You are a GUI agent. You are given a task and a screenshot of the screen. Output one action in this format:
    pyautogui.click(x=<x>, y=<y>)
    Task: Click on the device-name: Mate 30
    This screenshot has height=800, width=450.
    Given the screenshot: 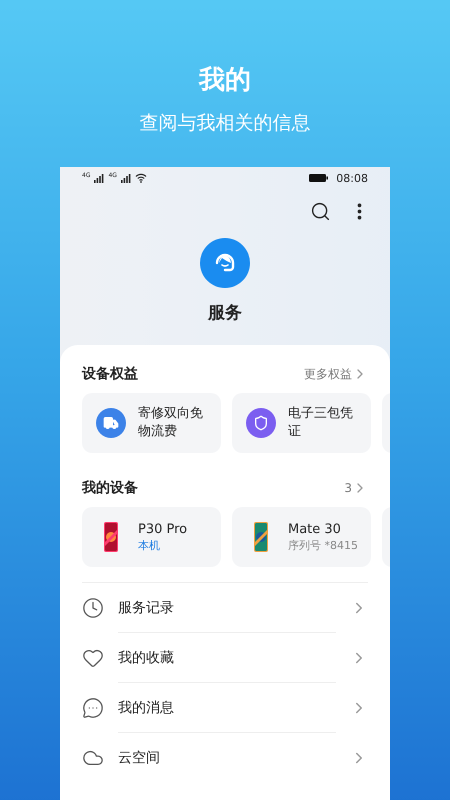 What is the action you would take?
    pyautogui.click(x=315, y=529)
    